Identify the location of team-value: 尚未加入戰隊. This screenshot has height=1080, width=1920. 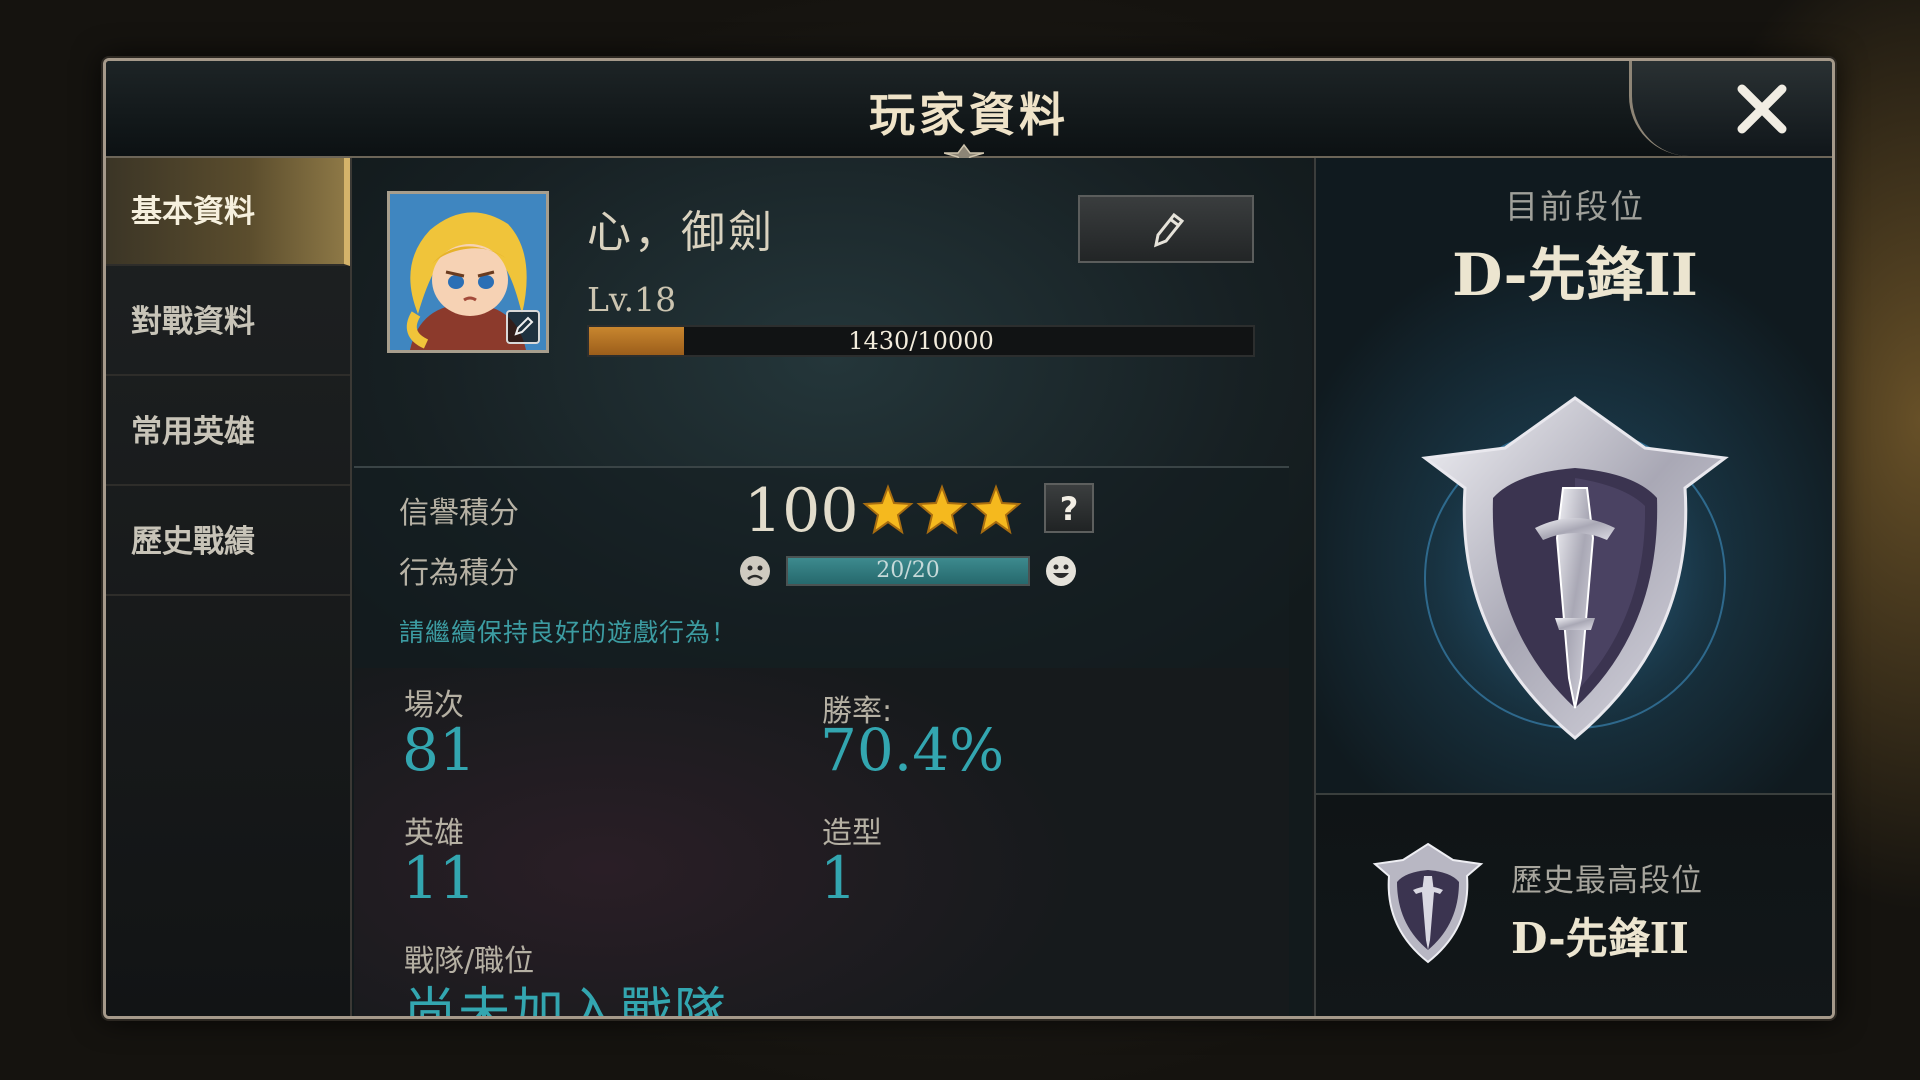
(566, 1001).